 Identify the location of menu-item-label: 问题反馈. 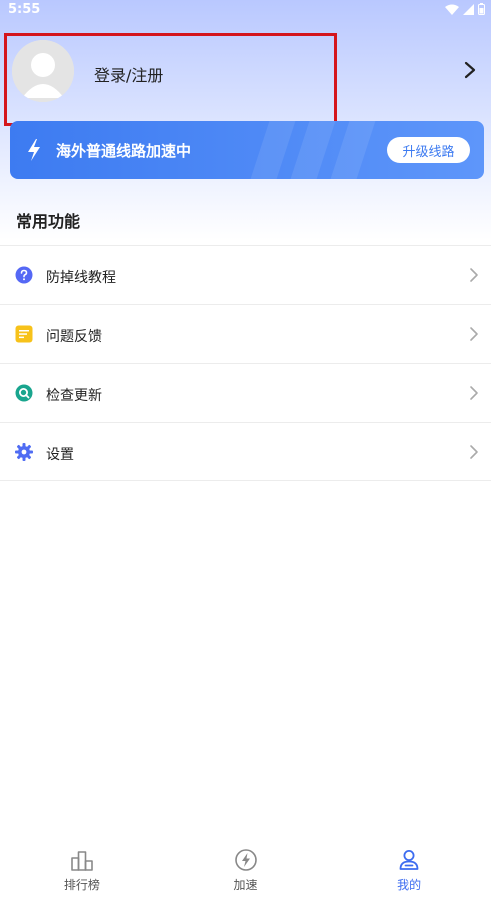
(74, 337).